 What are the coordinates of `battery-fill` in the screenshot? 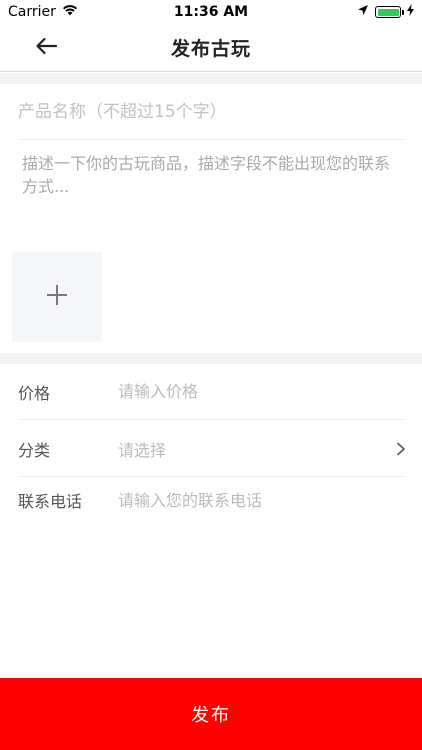 It's located at (388, 12).